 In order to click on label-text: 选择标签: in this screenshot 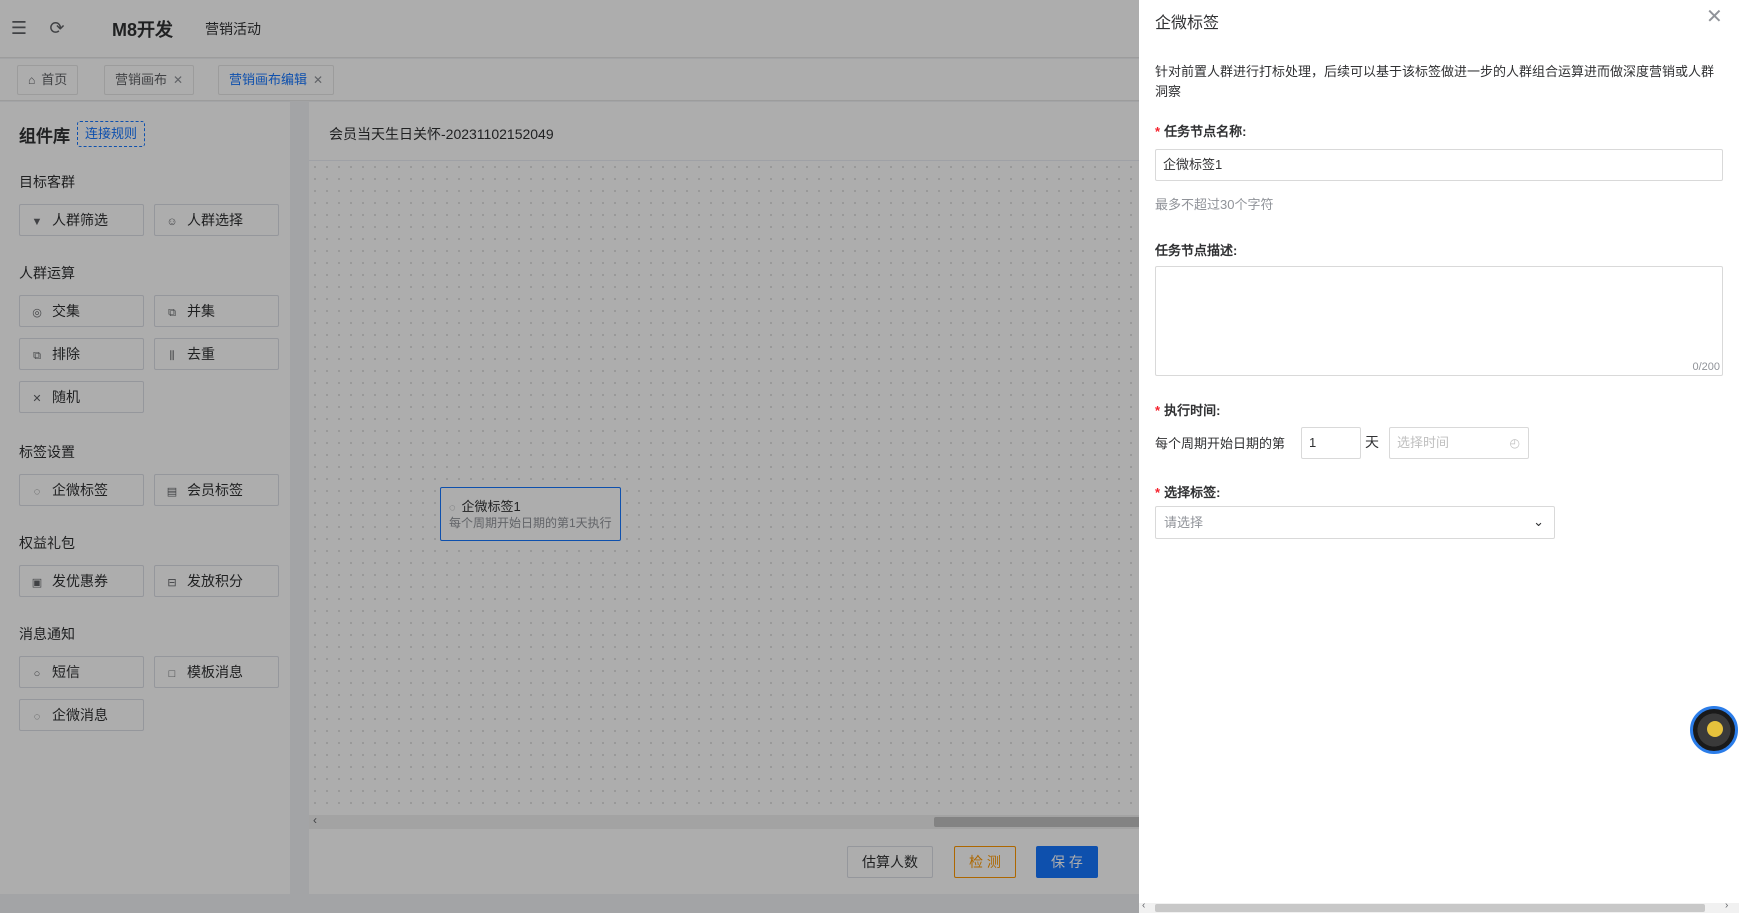, I will do `click(1192, 492)`.